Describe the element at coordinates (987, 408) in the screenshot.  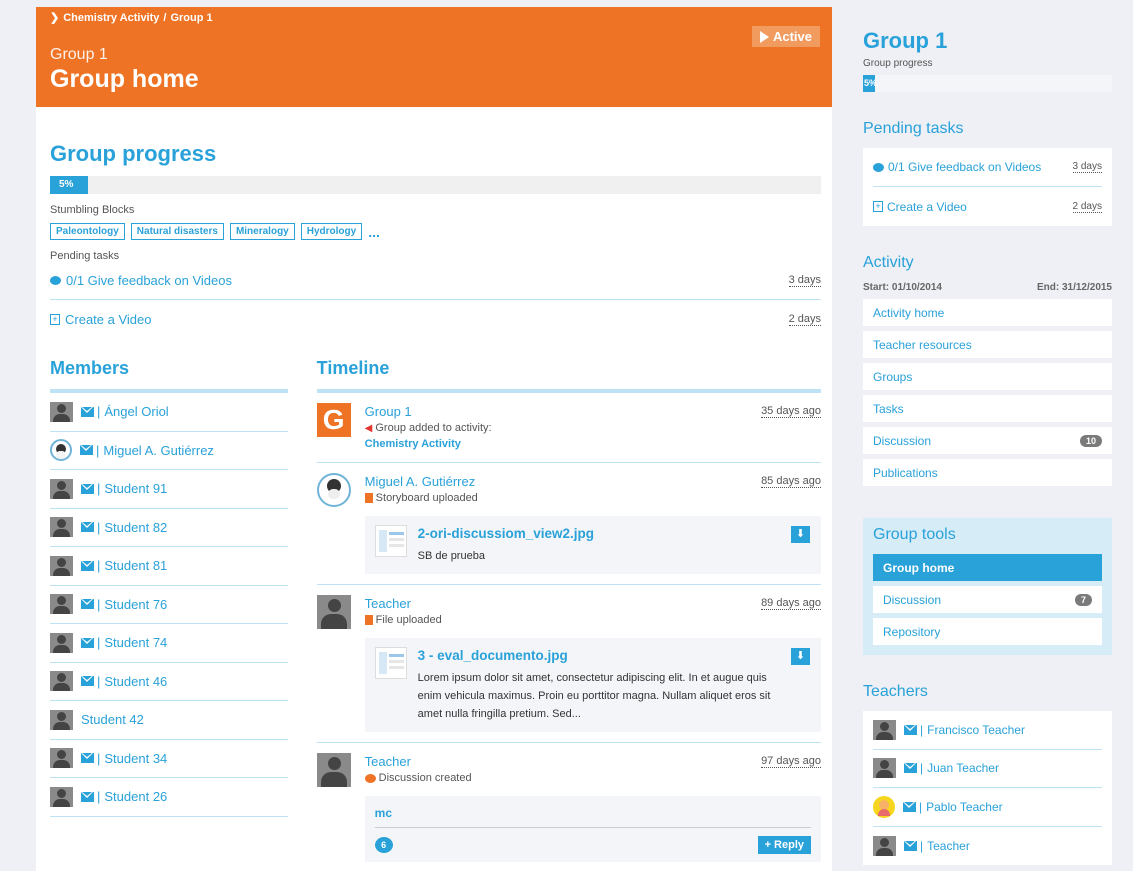
I see `nav-tasks: Tasks` at that location.